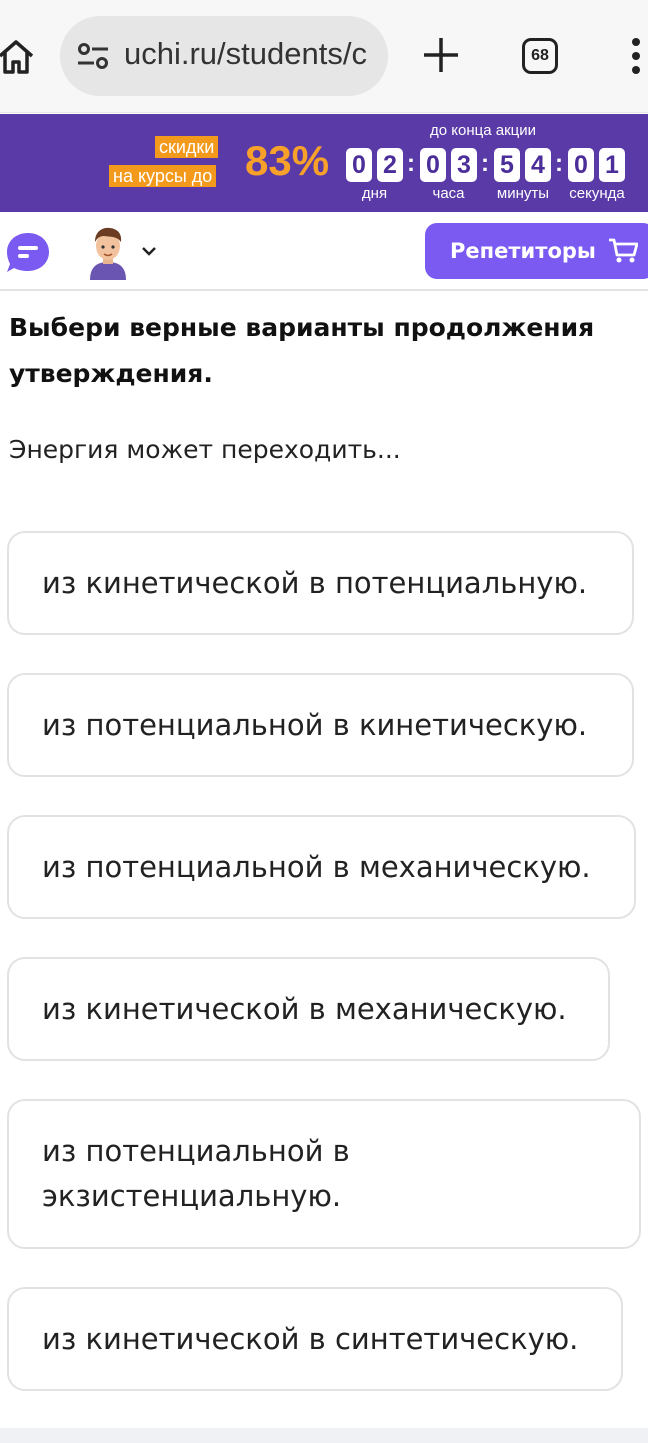 The height and width of the screenshot is (1443, 648). What do you see at coordinates (448, 193) in the screenshot?
I see `countdown-unit-hours: часа` at bounding box center [448, 193].